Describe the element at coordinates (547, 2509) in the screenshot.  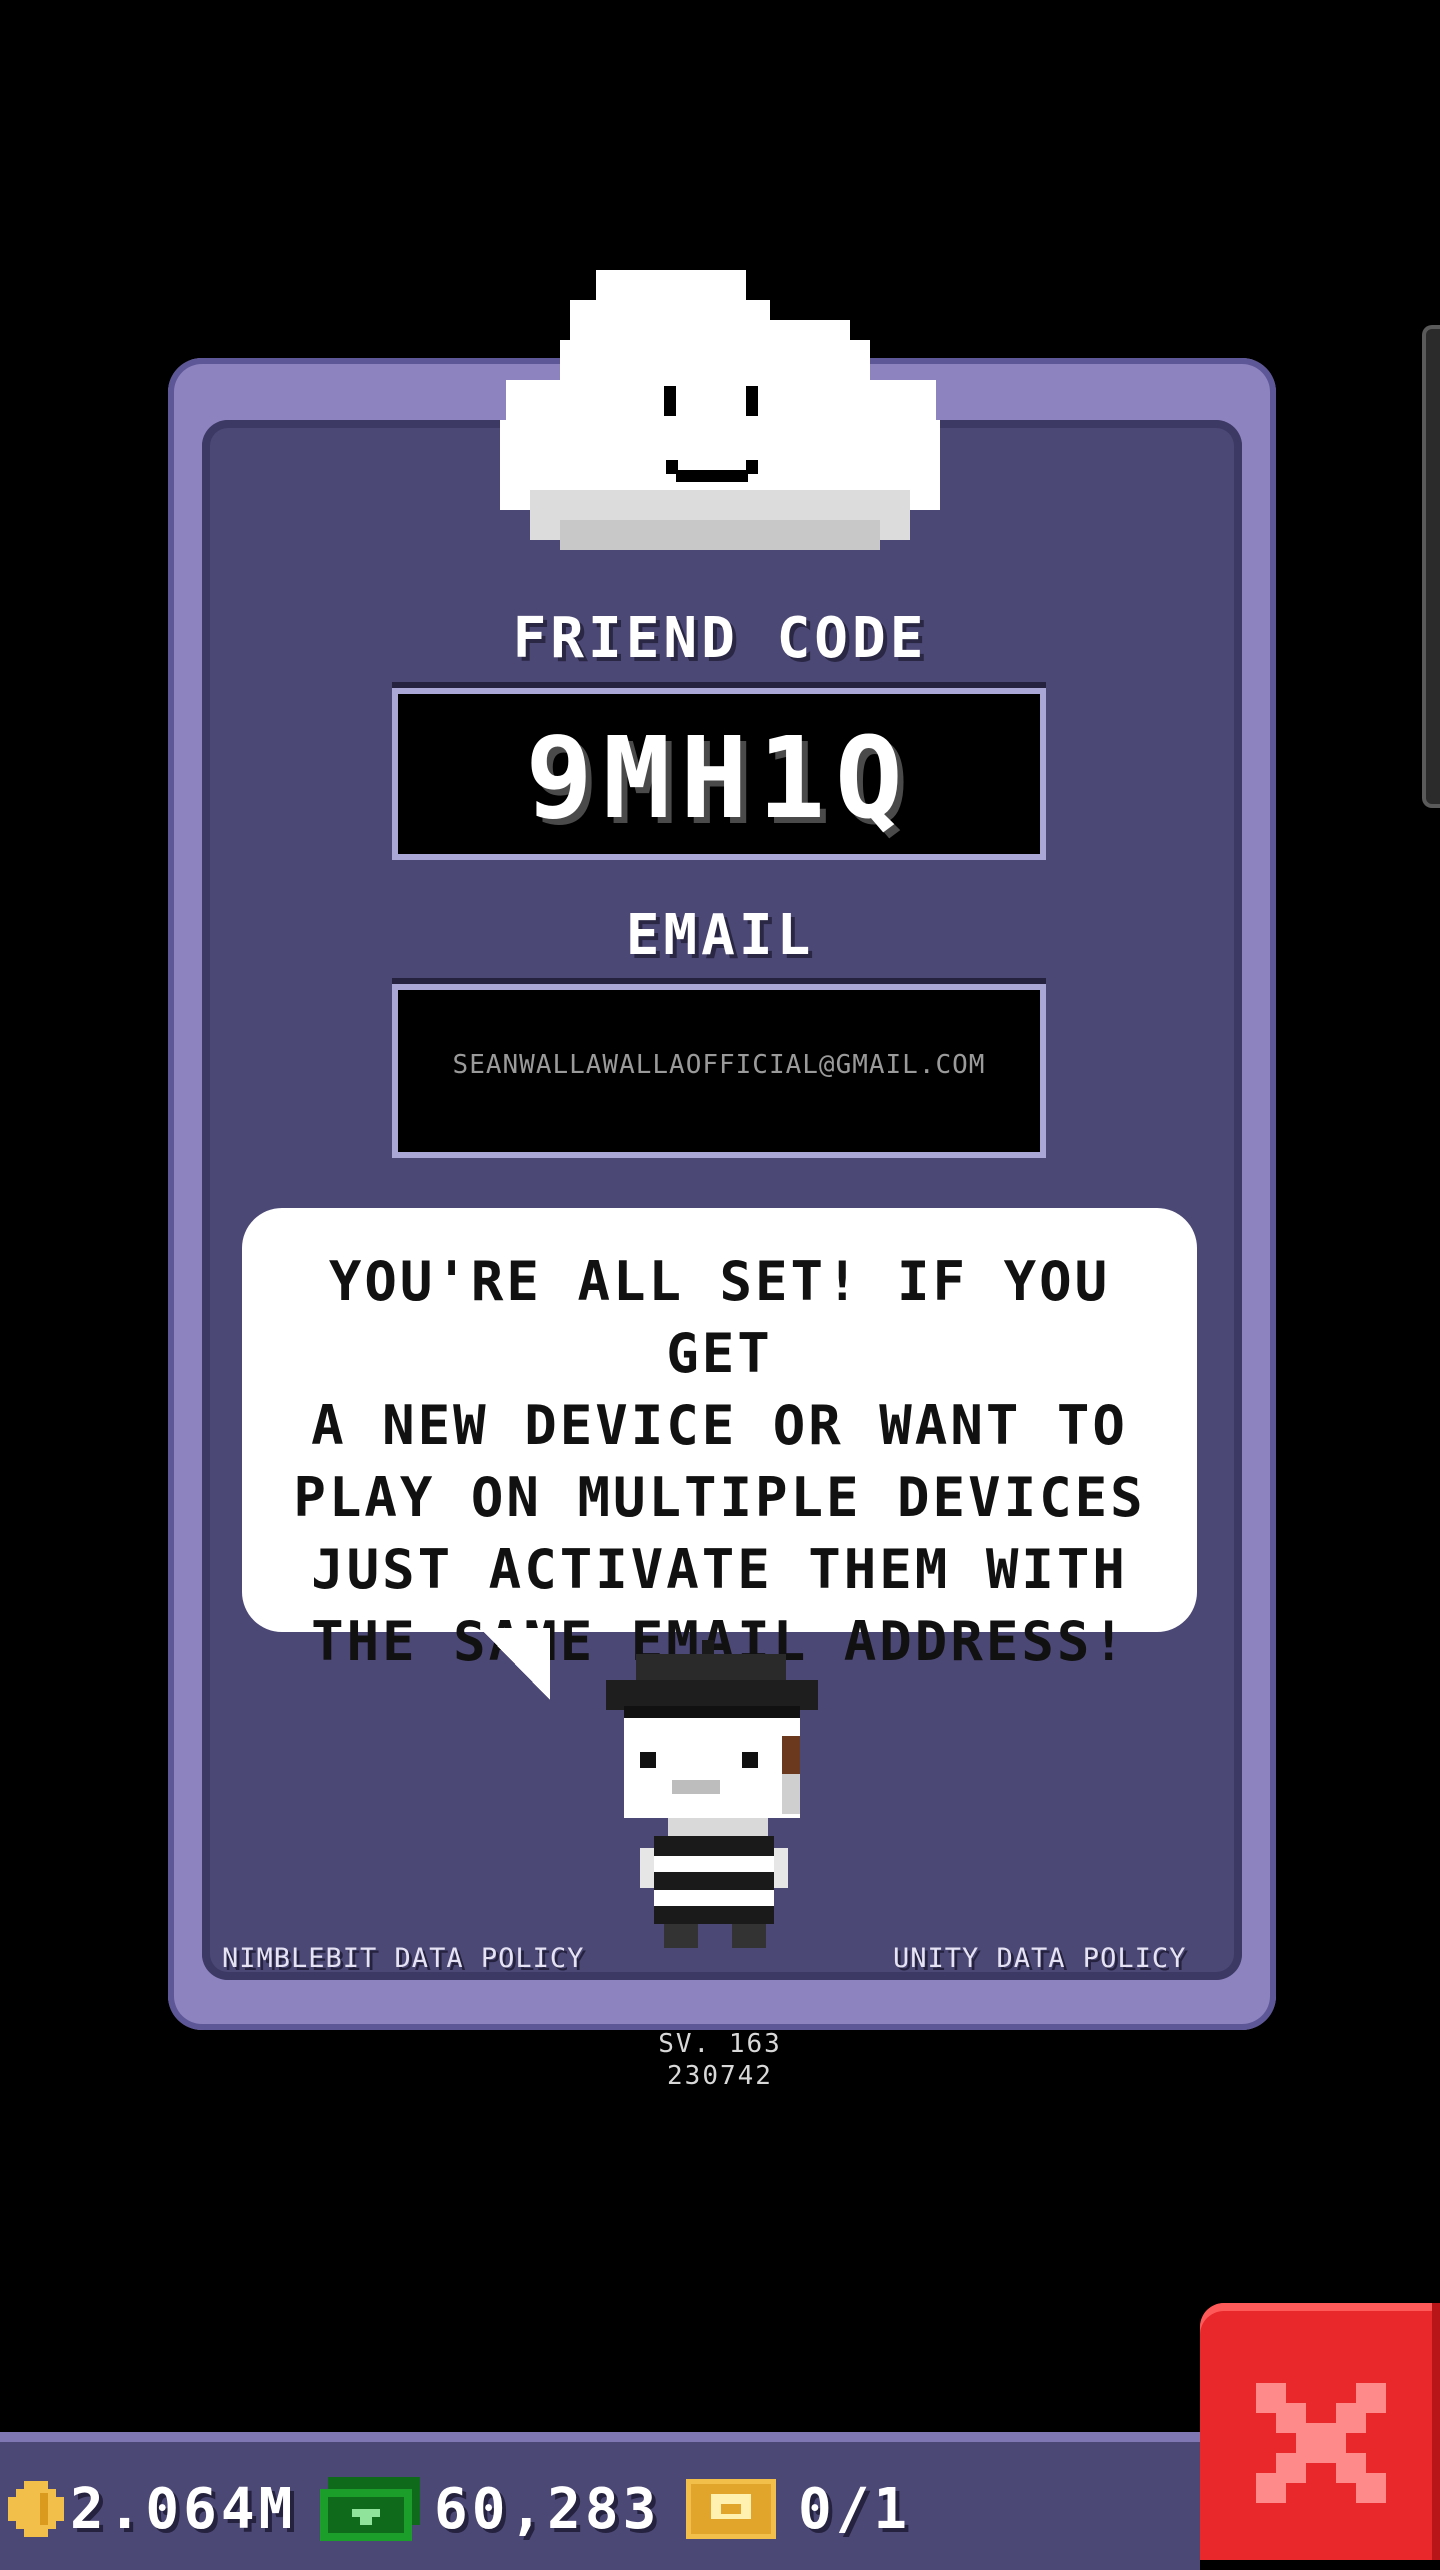
I see `bux-value: 60,283` at that location.